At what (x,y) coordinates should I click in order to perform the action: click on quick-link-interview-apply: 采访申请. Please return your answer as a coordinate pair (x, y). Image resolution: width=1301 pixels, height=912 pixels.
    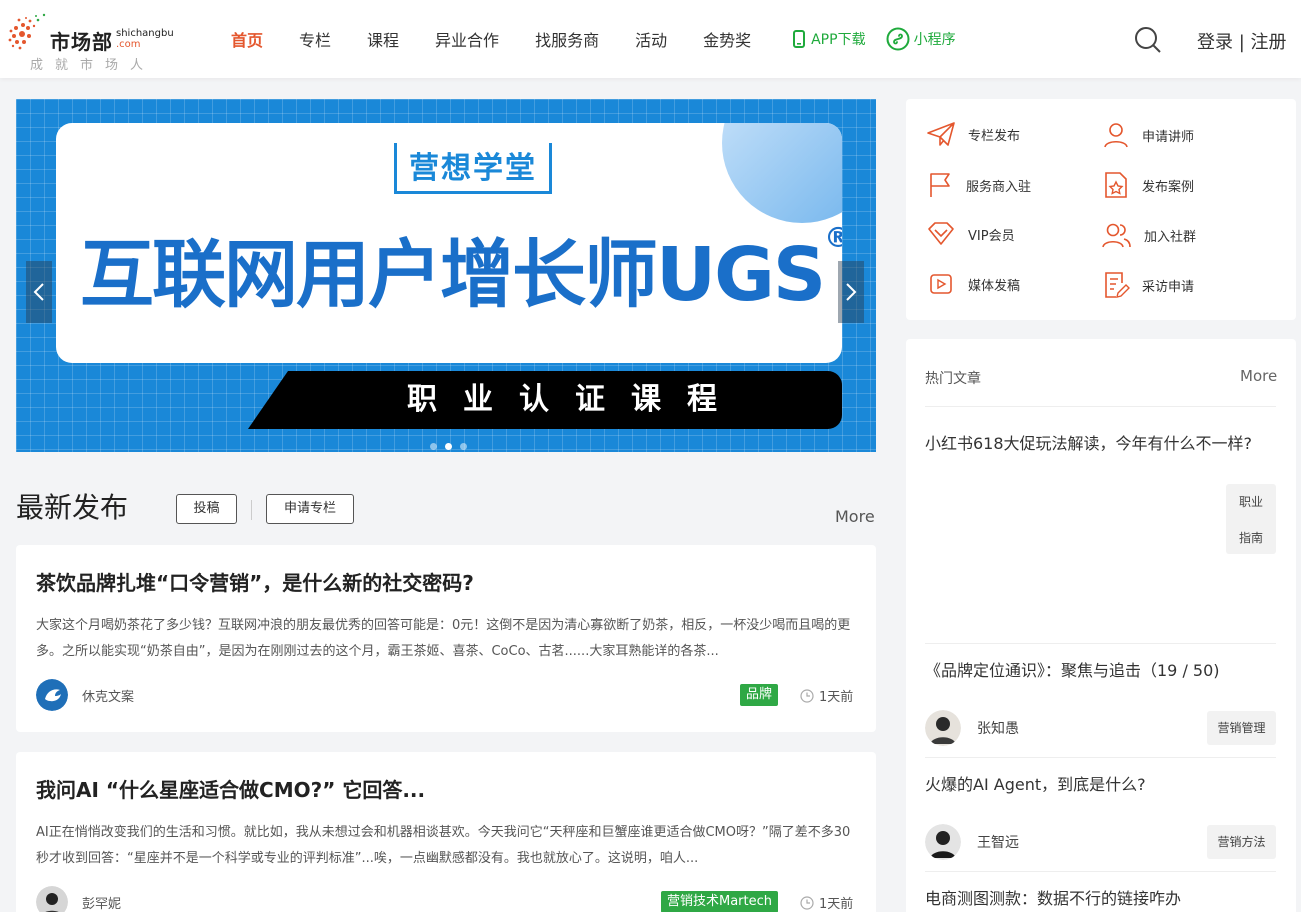
    Looking at the image, I should click on (1148, 285).